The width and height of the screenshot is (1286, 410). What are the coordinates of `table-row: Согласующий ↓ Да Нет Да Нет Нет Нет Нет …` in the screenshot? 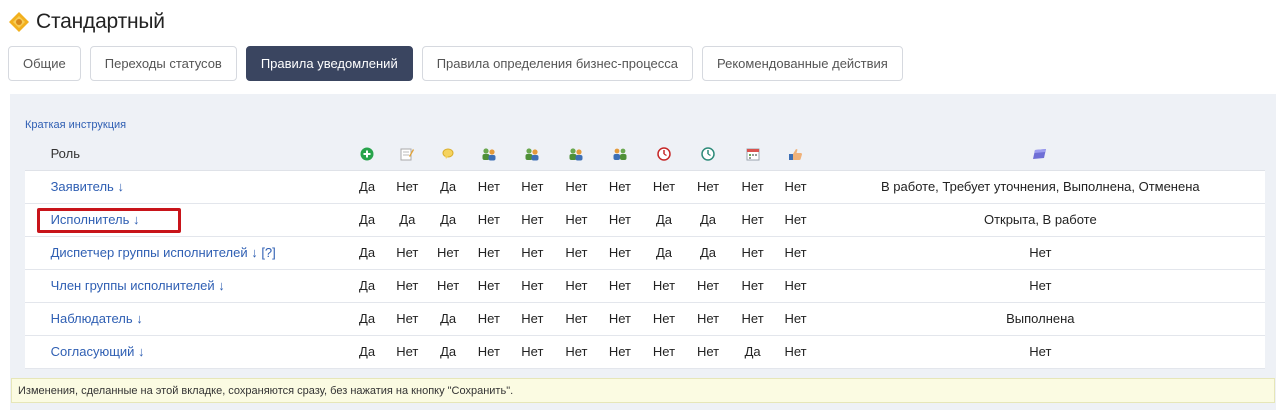 It's located at (645, 352).